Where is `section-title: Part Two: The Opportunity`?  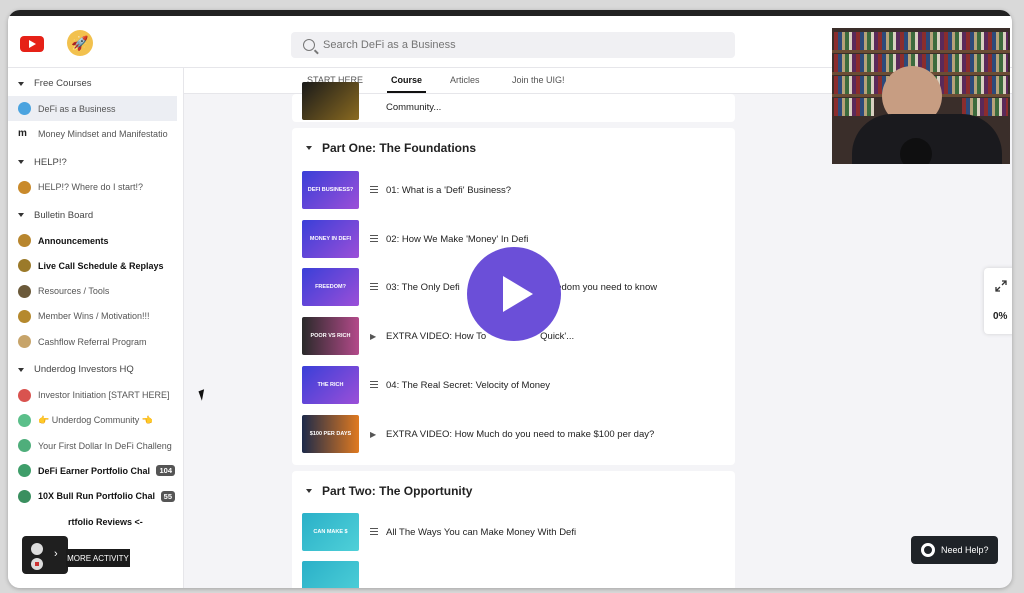 section-title: Part Two: The Opportunity is located at coordinates (397, 491).